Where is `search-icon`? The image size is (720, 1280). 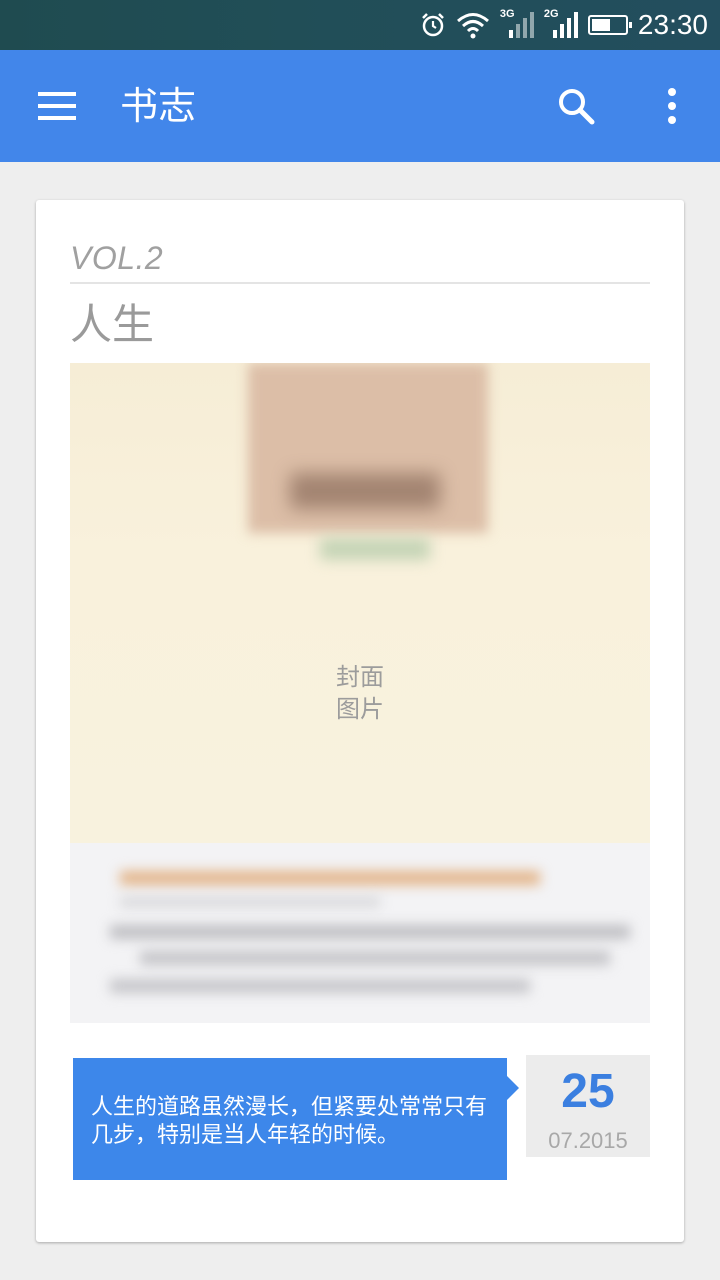
search-icon is located at coordinates (576, 106).